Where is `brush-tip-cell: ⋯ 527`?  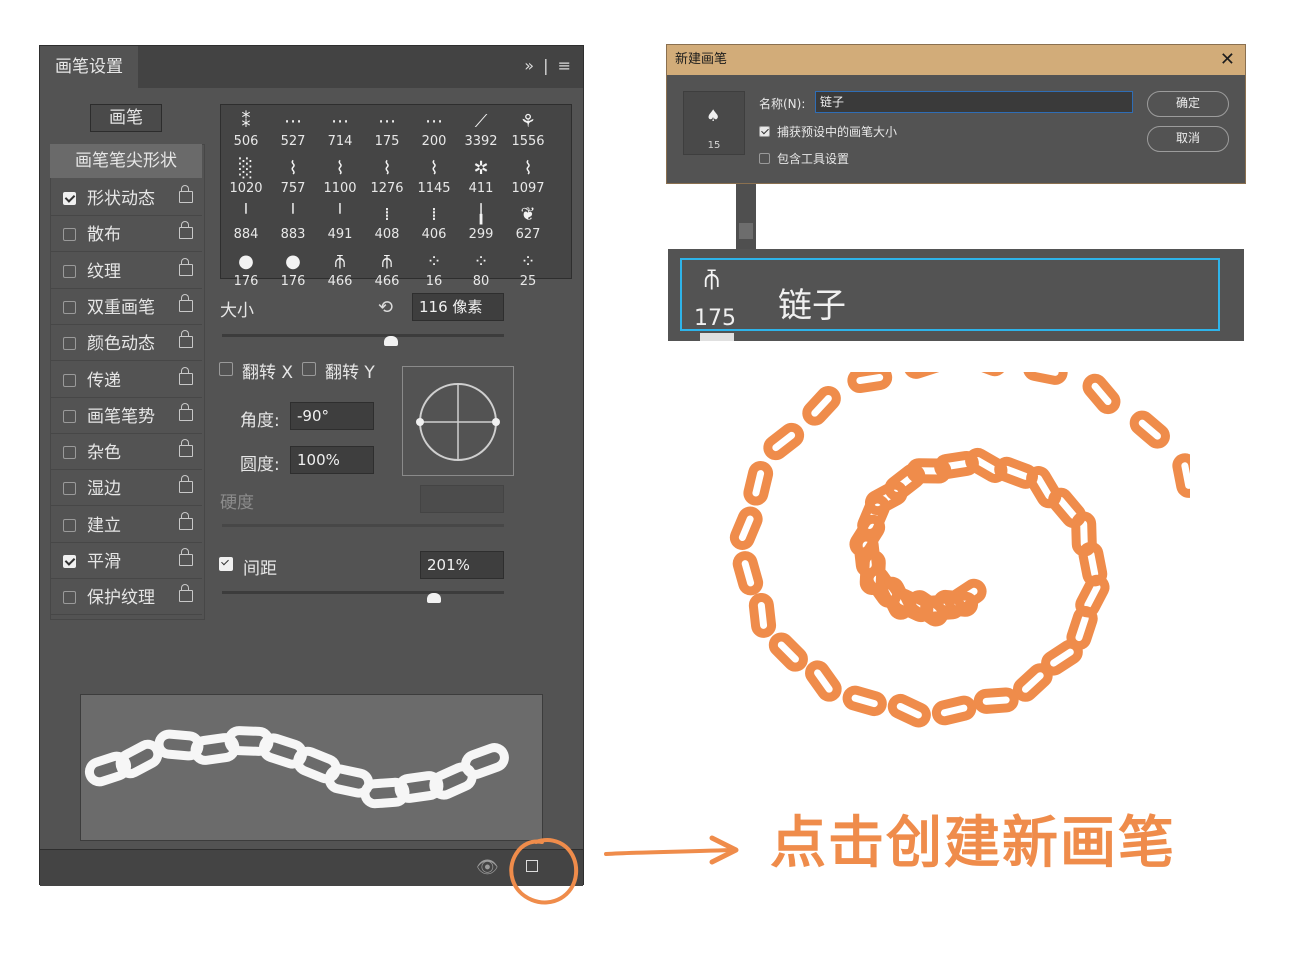 brush-tip-cell: ⋯ 527 is located at coordinates (293, 130).